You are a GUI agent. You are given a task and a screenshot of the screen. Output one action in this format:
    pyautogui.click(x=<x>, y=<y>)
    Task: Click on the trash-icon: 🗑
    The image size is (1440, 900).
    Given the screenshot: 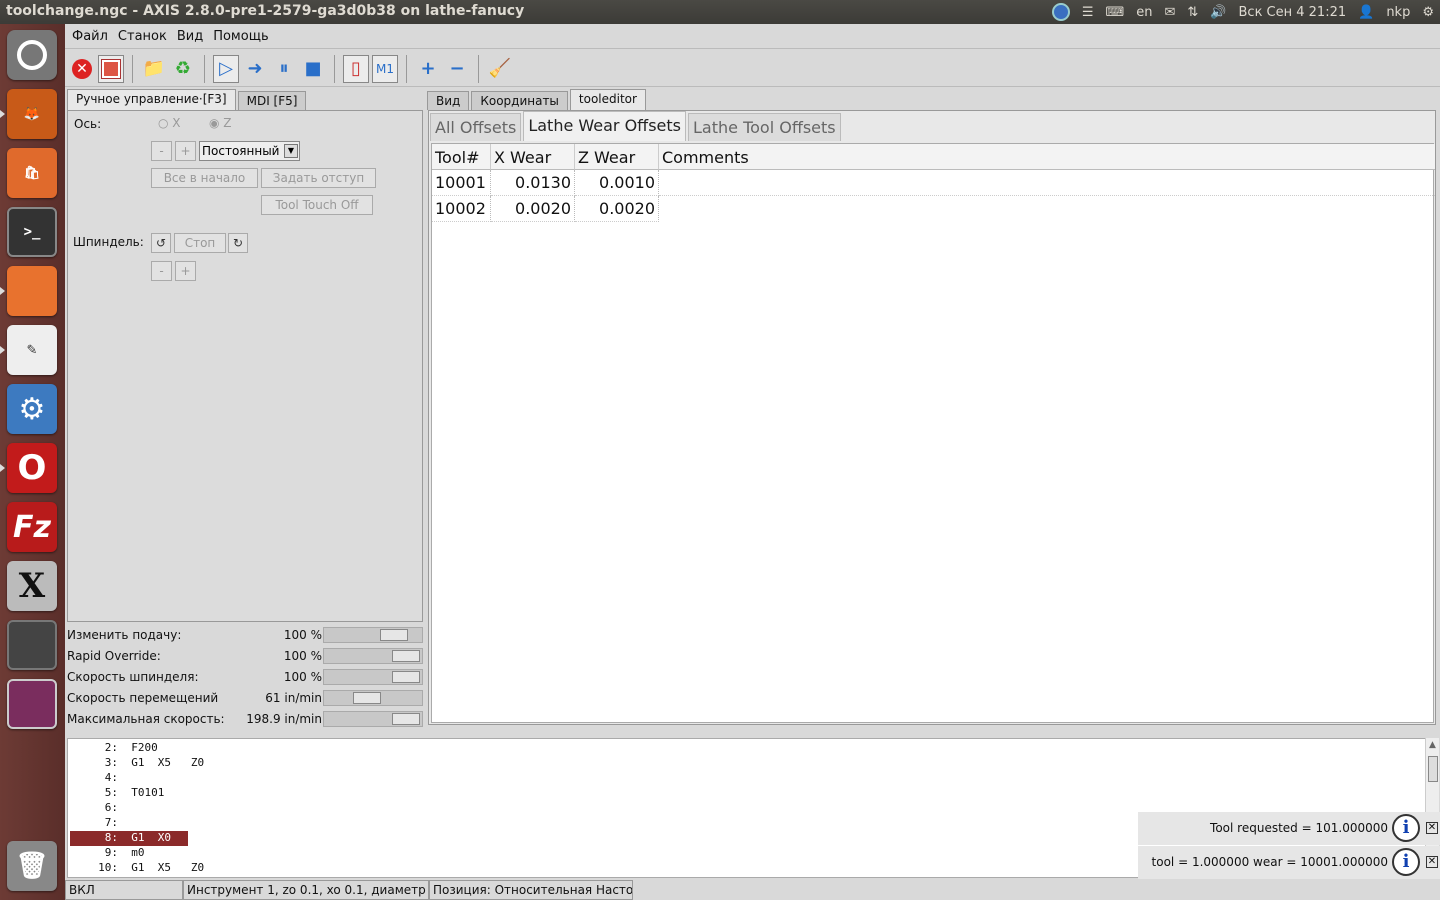 What is the action you would take?
    pyautogui.click(x=32, y=866)
    